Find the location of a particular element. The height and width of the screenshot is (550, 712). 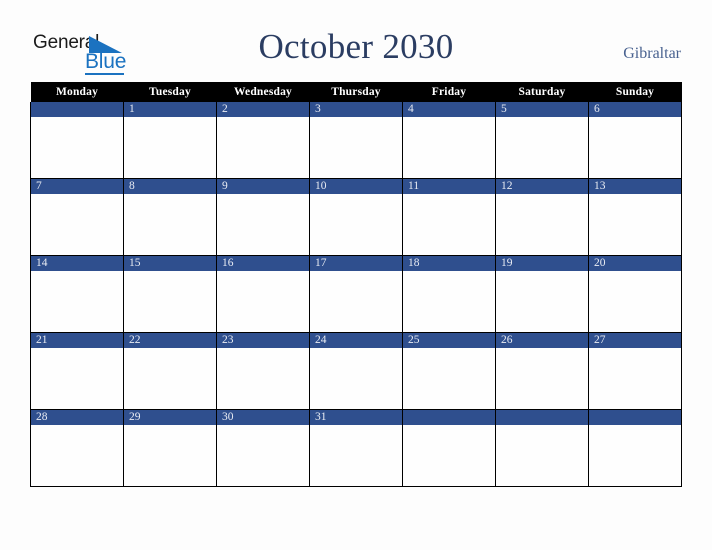

calendar-day-cell: 17 is located at coordinates (356, 294).